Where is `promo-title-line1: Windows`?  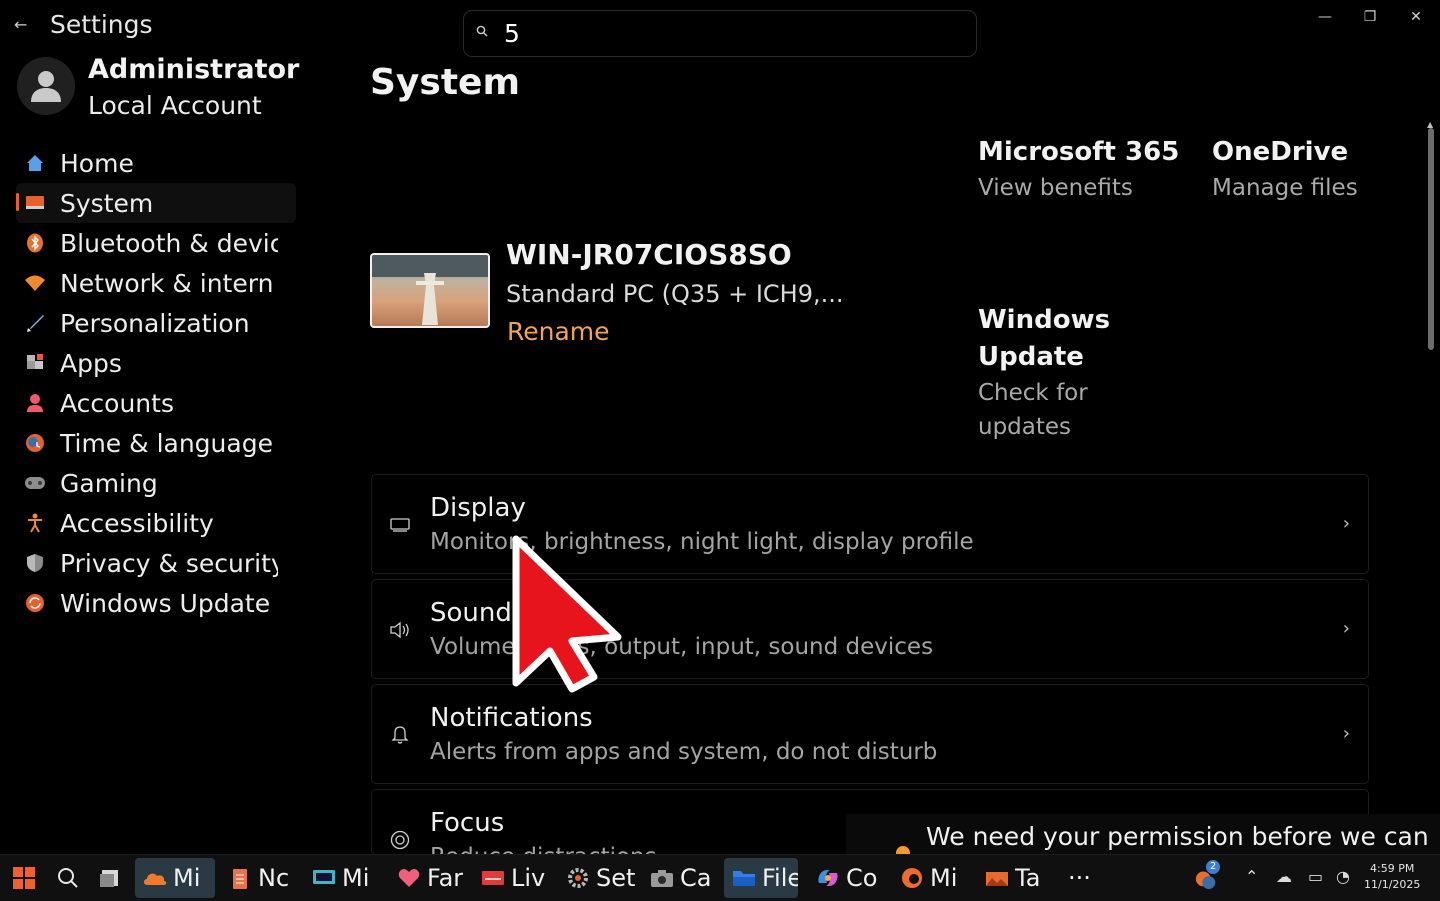 promo-title-line1: Windows is located at coordinates (1044, 320).